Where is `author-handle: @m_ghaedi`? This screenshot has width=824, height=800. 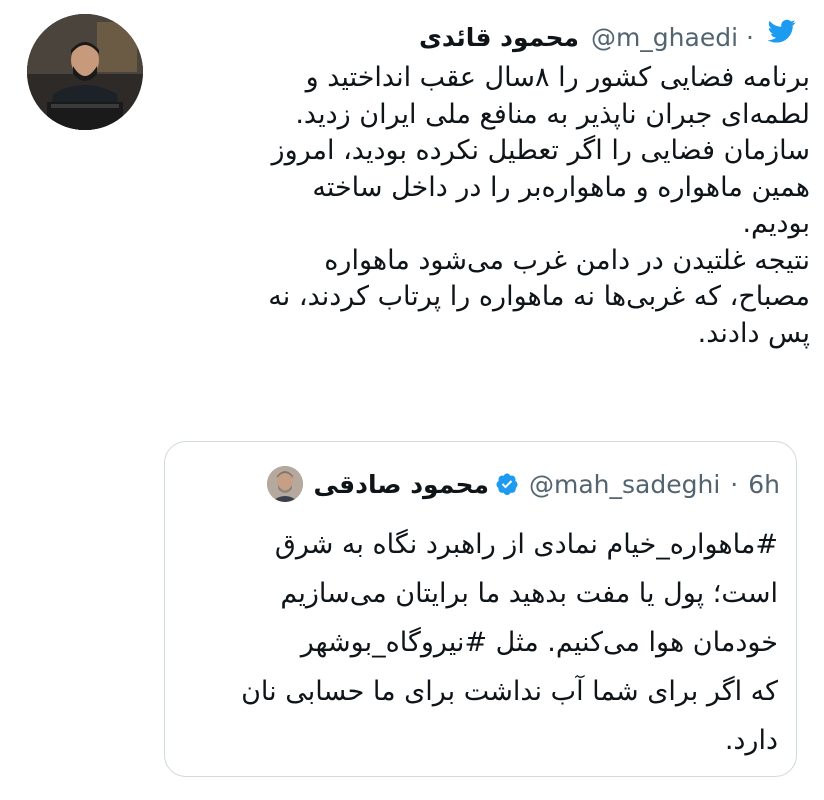 author-handle: @m_ghaedi is located at coordinates (664, 37).